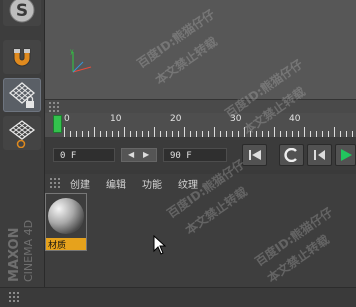 The image size is (356, 307). I want to click on grid-lock-icon, so click(22, 95).